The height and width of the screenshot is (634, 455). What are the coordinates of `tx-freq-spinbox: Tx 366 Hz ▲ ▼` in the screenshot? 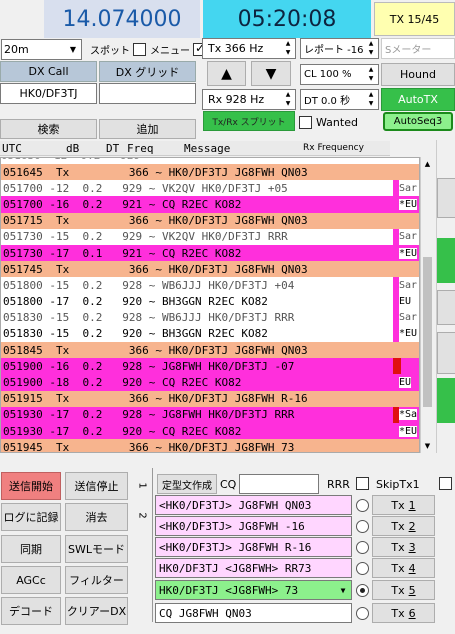 It's located at (249, 48).